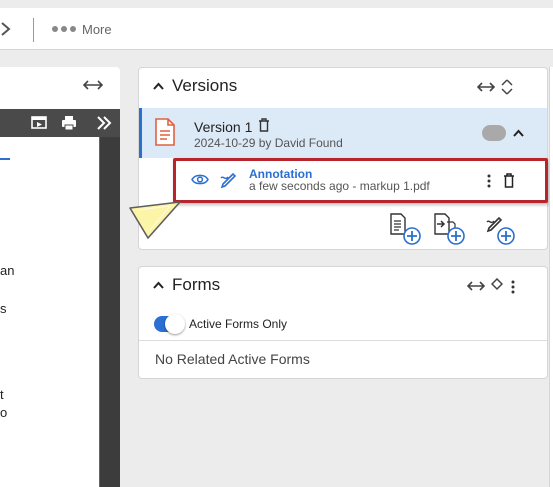 This screenshot has height=487, width=553. What do you see at coordinates (494, 133) in the screenshot?
I see `version-toggle` at bounding box center [494, 133].